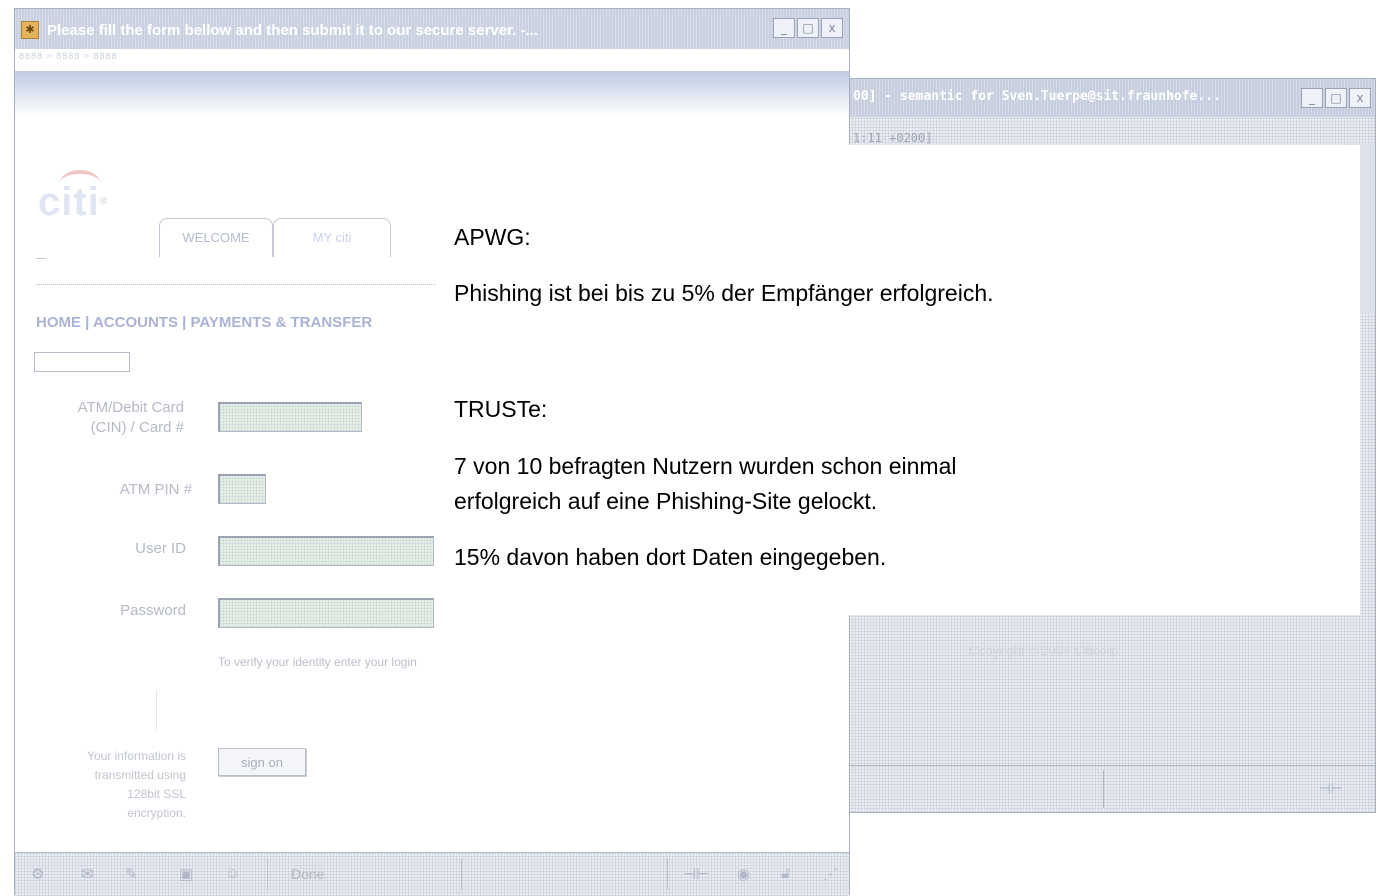 This screenshot has height=896, width=1388. Describe the element at coordinates (332, 237) in the screenshot. I see `tab-my-citi: MY citi` at that location.